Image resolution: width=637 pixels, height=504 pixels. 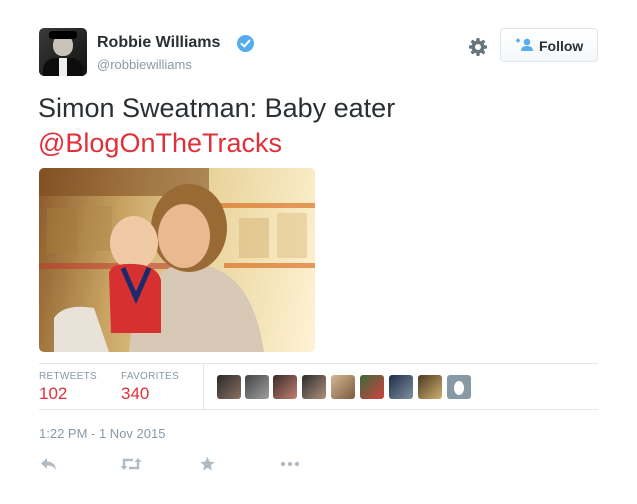 I want to click on favorites-label: FAVORITES, so click(x=150, y=376).